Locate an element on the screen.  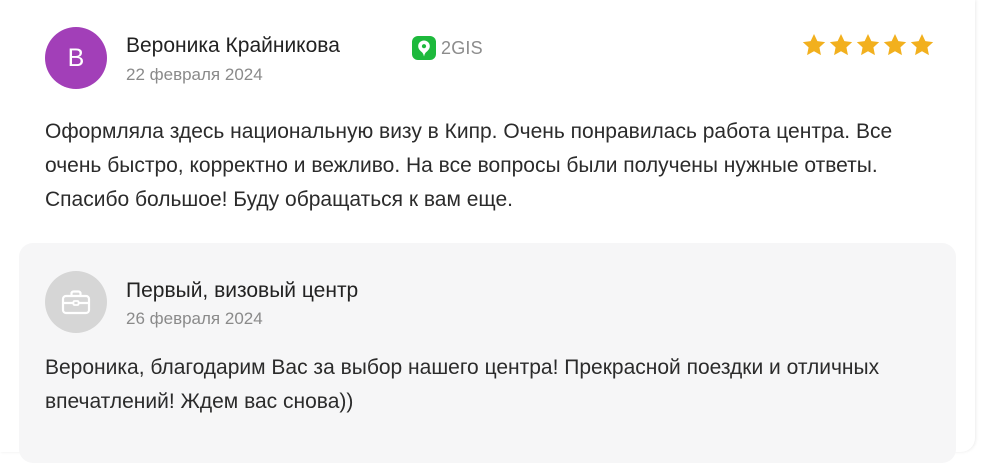
avatar-letter: В is located at coordinates (76, 57).